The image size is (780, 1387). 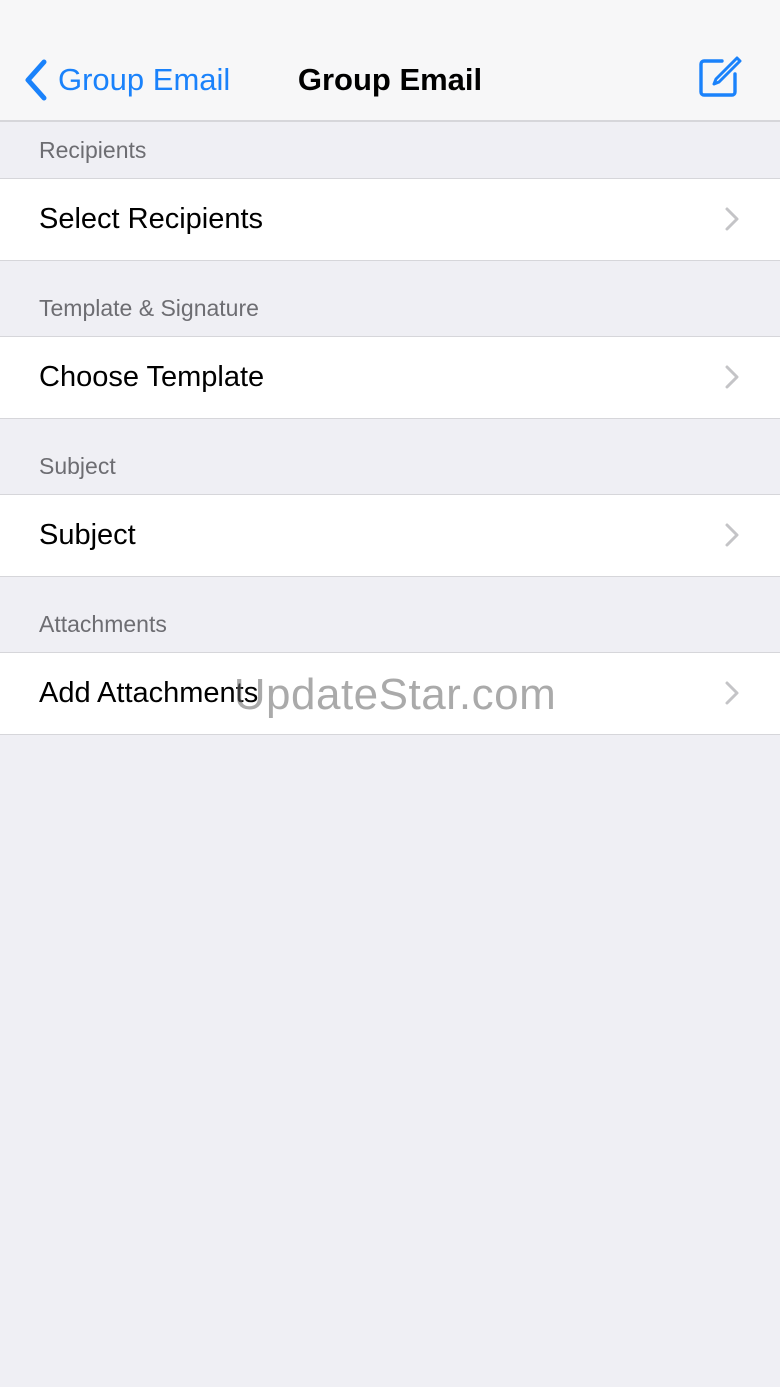 What do you see at coordinates (36, 80) in the screenshot?
I see `chevron-left-icon` at bounding box center [36, 80].